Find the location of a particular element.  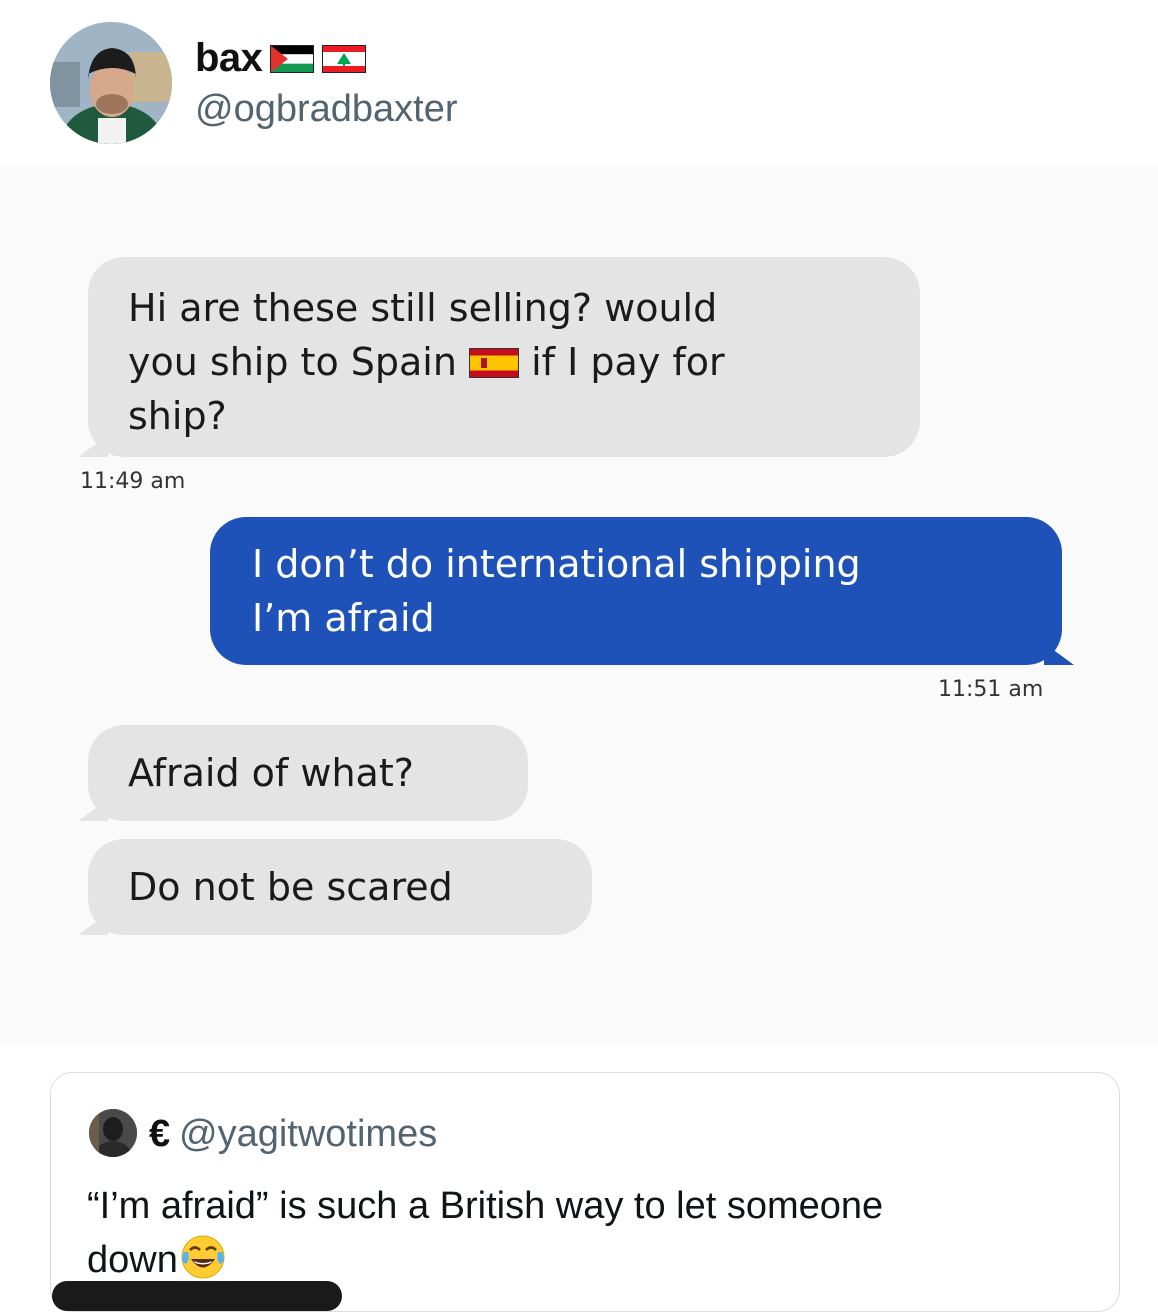

author-name-text: bax is located at coordinates (229, 58).